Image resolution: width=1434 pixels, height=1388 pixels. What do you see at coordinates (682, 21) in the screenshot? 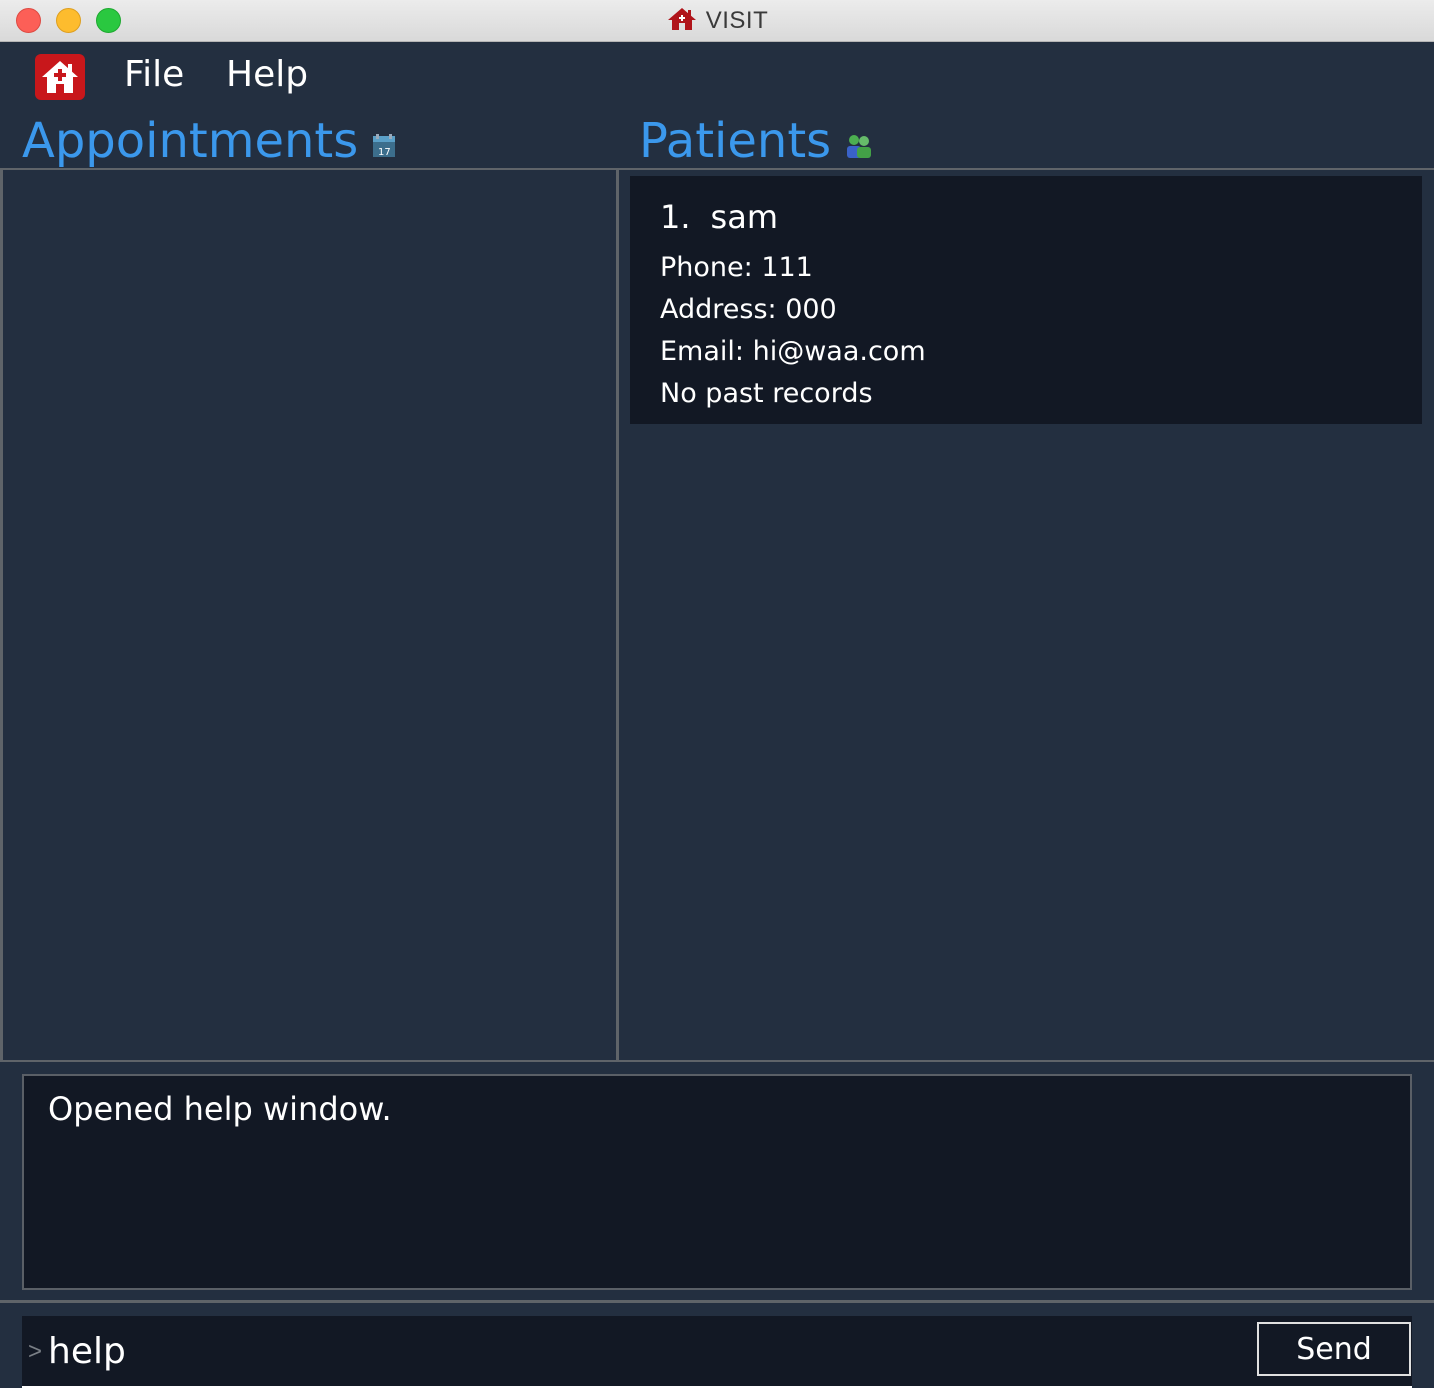
I see `house-icon` at bounding box center [682, 21].